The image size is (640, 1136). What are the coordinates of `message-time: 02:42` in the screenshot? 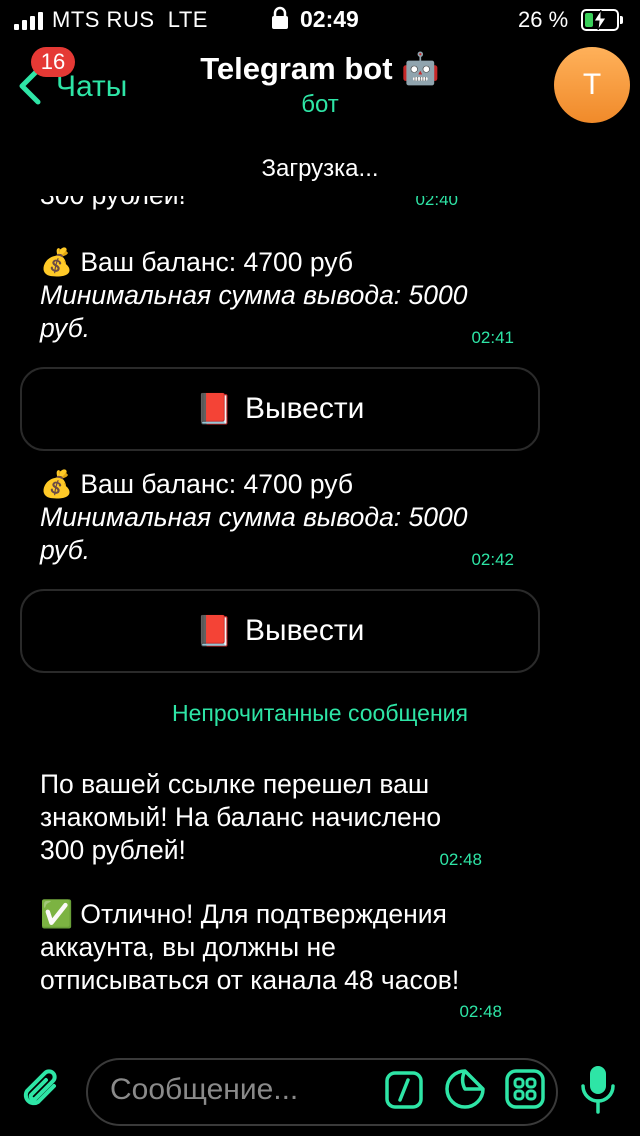 It's located at (492, 559).